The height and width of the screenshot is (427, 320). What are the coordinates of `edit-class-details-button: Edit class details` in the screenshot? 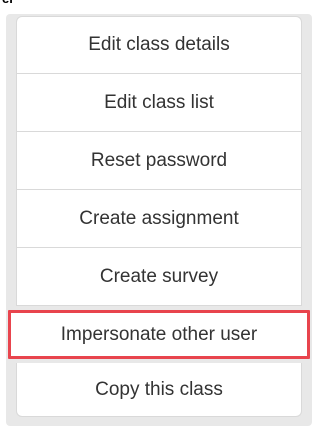 It's located at (159, 45).